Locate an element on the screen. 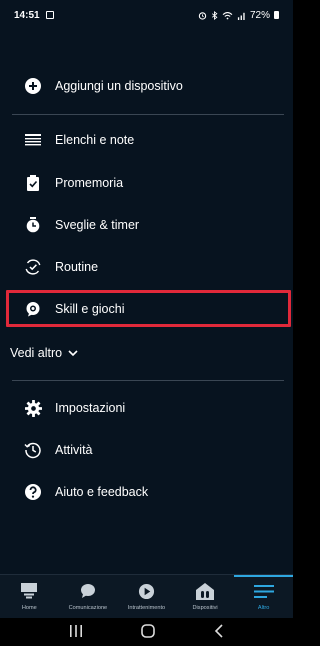 The image size is (320, 646). menu-label-reminders: Promemoria is located at coordinates (89, 183).